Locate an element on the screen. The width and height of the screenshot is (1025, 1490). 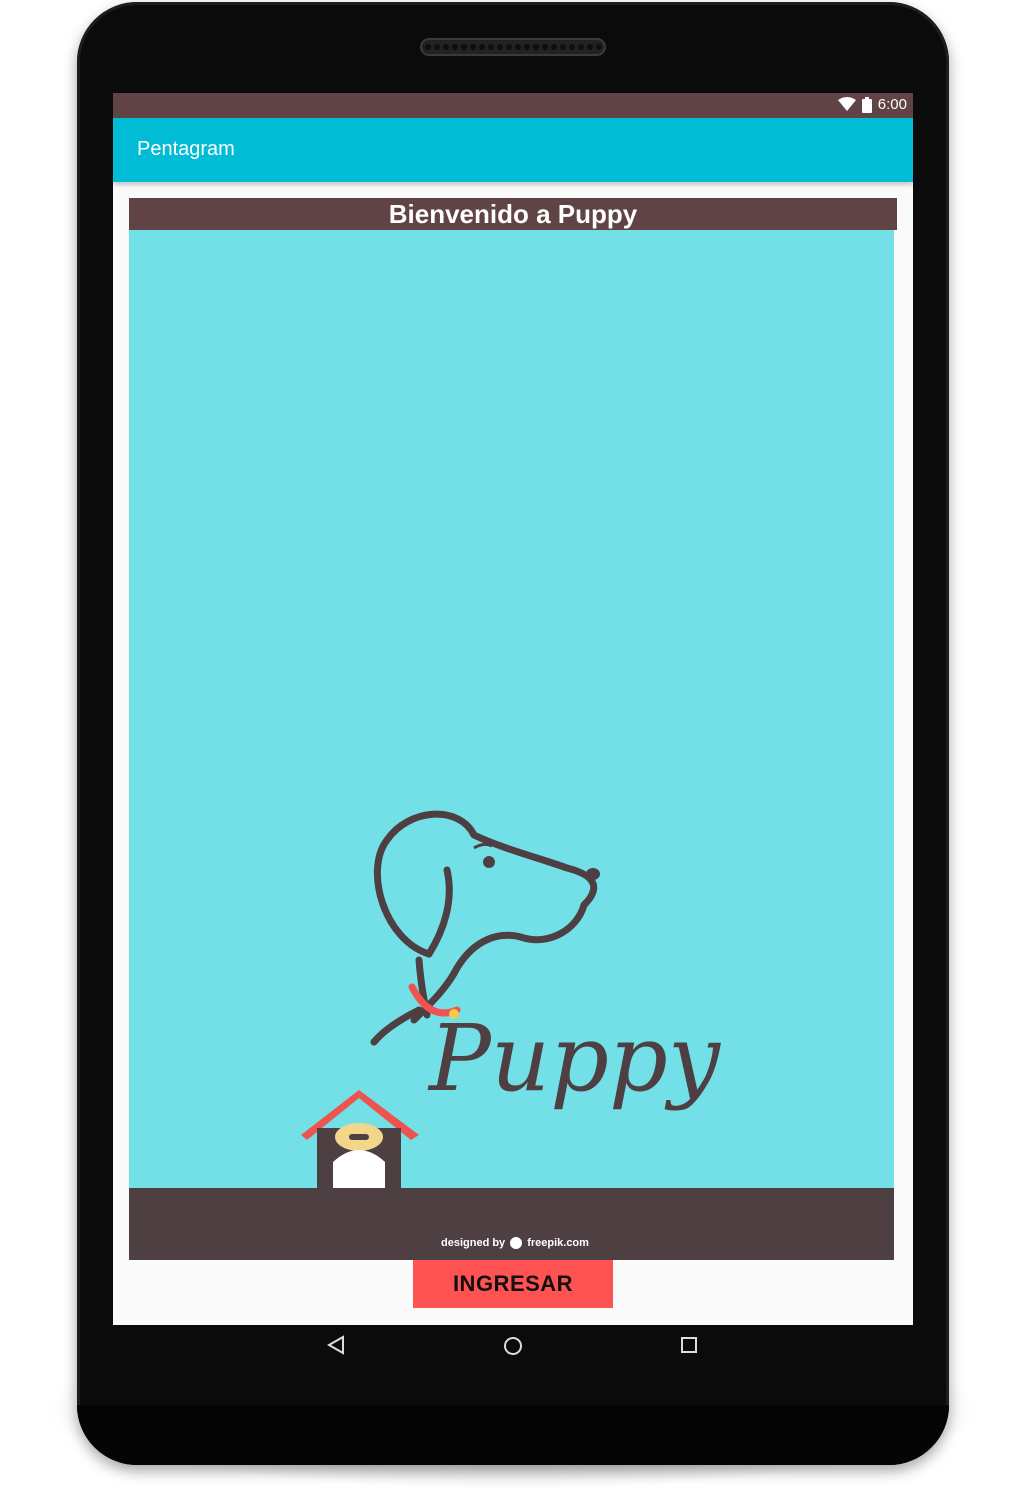
freepik-credit: designed by freepik.com is located at coordinates (515, 1243).